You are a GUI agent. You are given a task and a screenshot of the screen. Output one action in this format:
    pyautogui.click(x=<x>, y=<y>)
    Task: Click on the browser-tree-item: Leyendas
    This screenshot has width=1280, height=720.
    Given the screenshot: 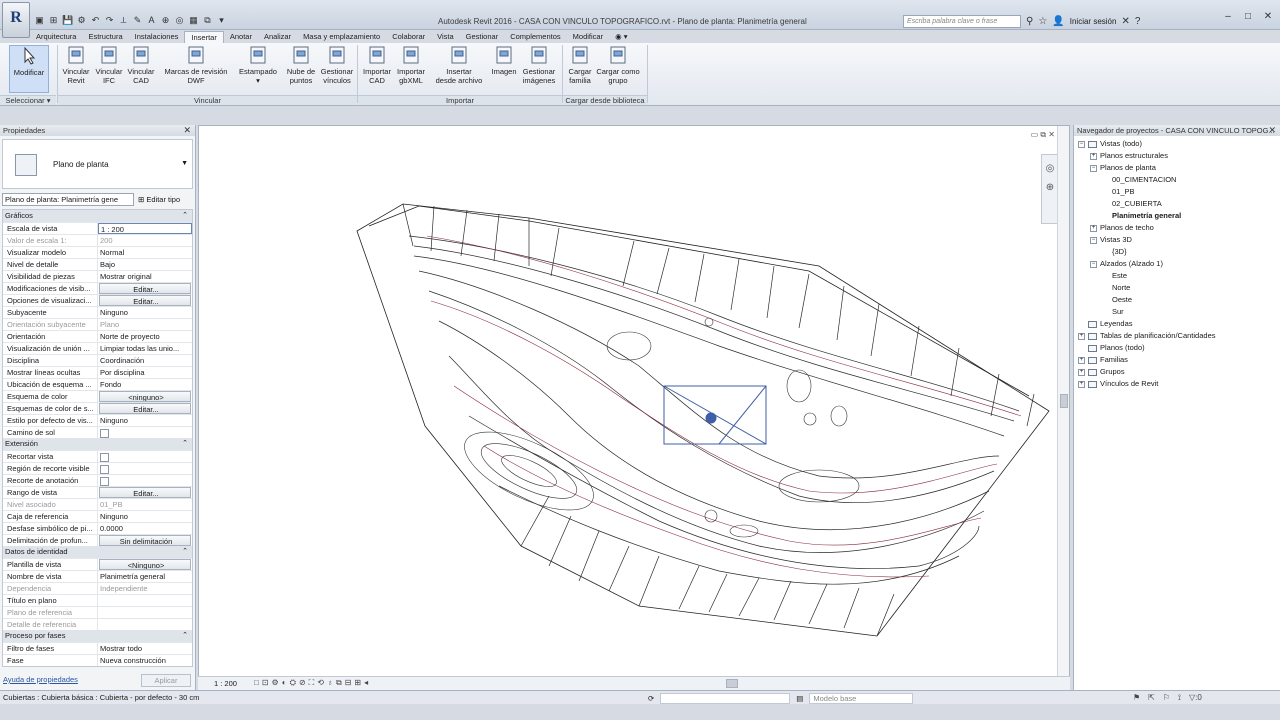 What is the action you would take?
    pyautogui.click(x=1110, y=324)
    